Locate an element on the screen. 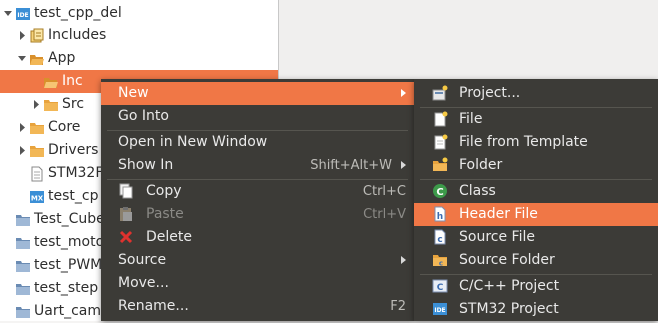 This screenshot has height=323, width=658. shortcut-label: Ctrl+C is located at coordinates (384, 191).